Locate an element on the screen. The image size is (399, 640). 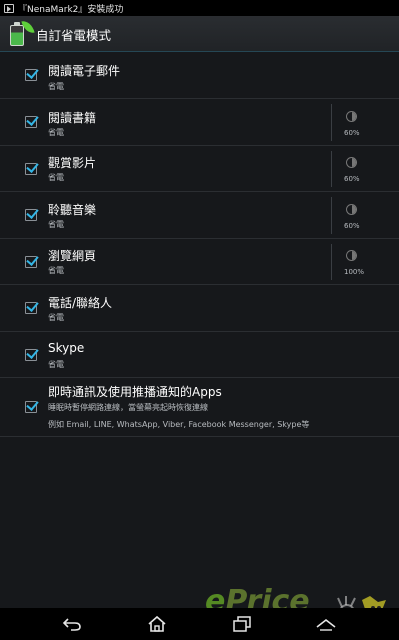
list-item-title: 電話/聯絡人 is located at coordinates (80, 303).